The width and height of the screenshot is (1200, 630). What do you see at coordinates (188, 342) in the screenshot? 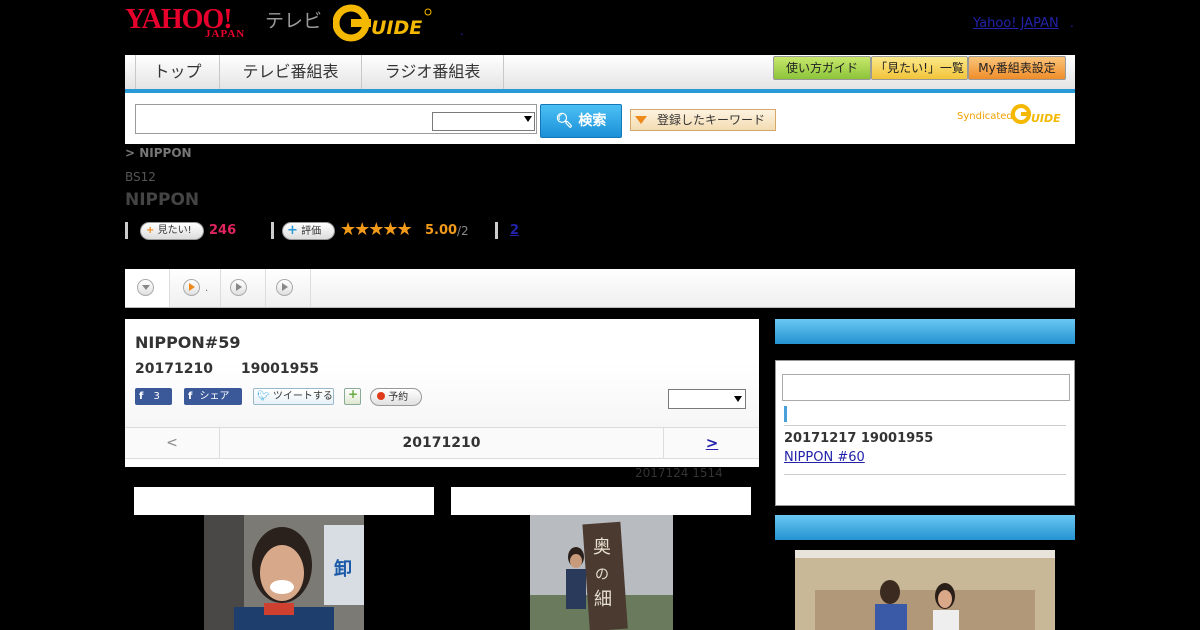
I see `episode-title: NIPPON#59` at bounding box center [188, 342].